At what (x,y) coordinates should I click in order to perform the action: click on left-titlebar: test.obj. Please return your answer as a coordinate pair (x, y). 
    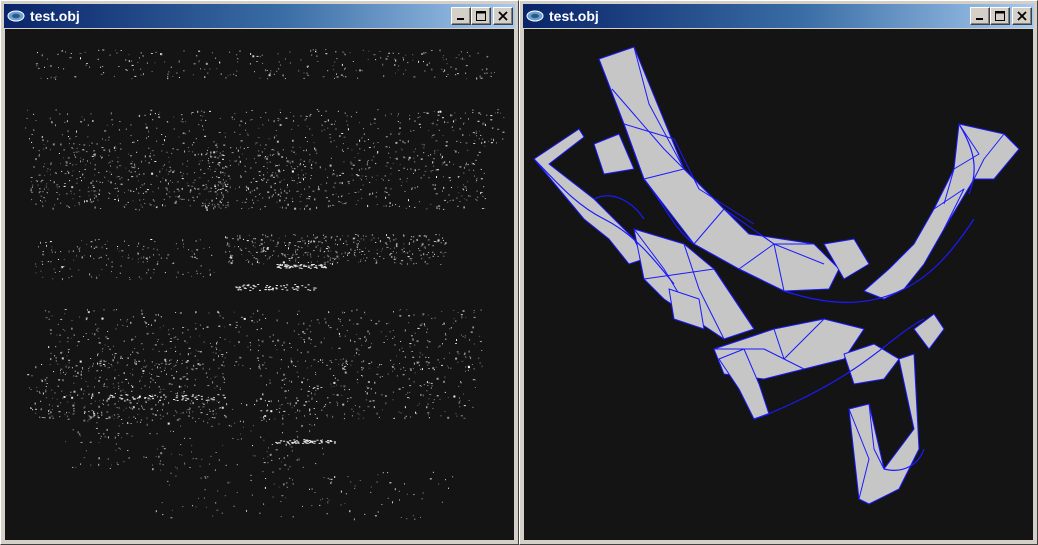
    Looking at the image, I should click on (259, 16).